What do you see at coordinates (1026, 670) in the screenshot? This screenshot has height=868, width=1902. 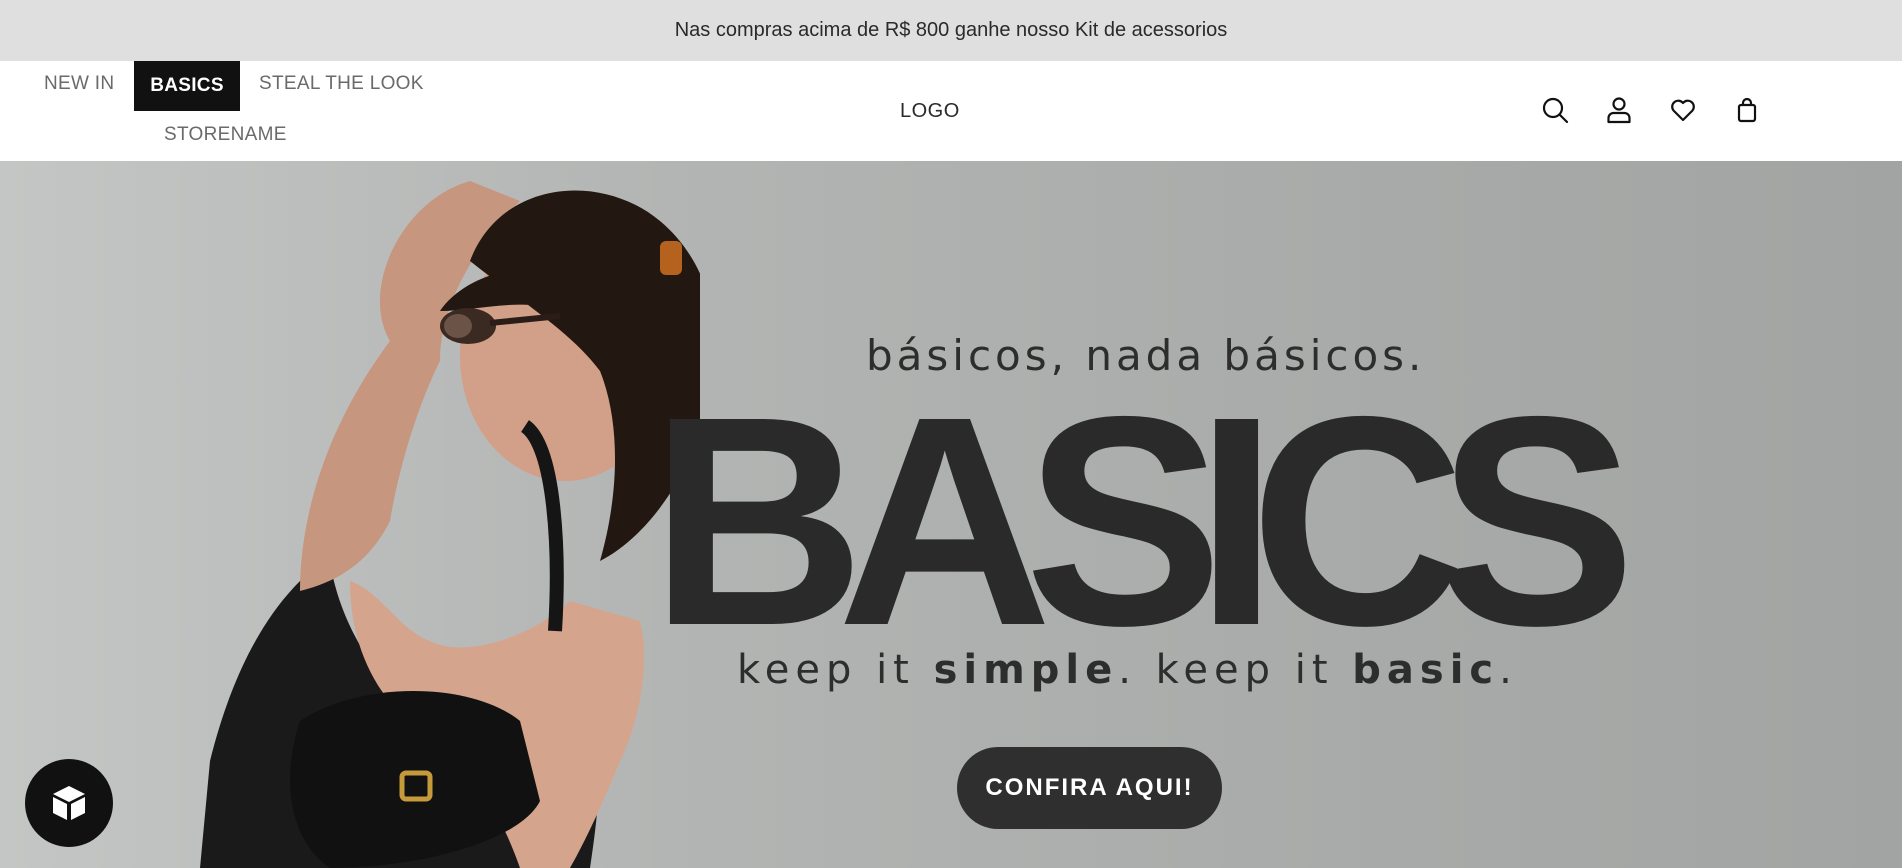 I see `subline-emphasis-simple: simple` at bounding box center [1026, 670].